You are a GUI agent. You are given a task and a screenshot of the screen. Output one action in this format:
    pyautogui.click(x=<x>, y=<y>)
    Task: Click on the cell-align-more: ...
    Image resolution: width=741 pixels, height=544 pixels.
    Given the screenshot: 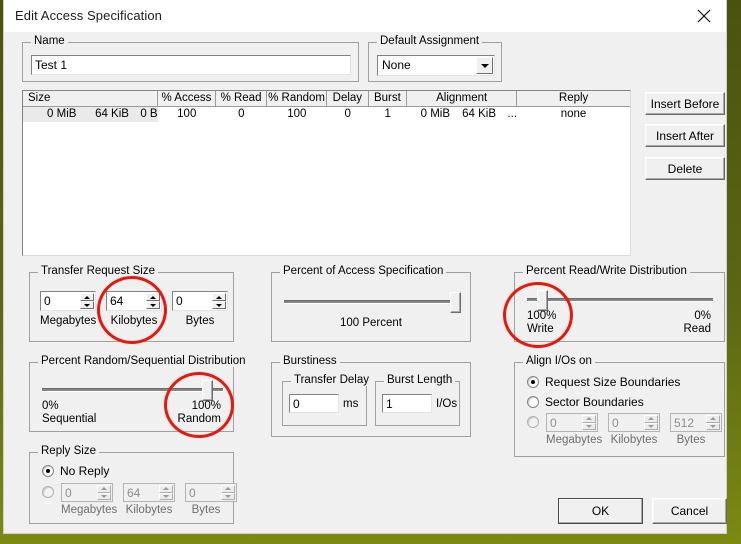 What is the action you would take?
    pyautogui.click(x=512, y=114)
    